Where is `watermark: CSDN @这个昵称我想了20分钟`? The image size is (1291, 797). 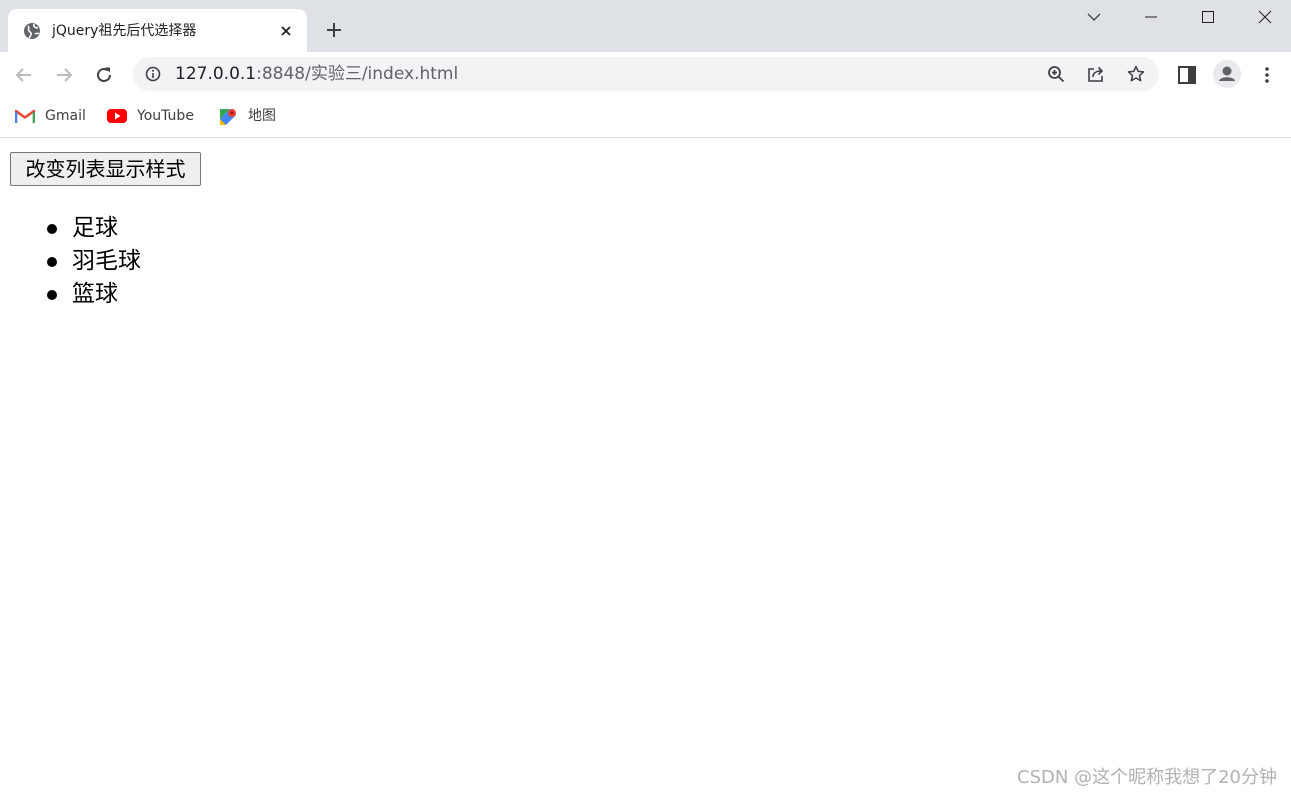 watermark: CSDN @这个昵称我想了20分钟 is located at coordinates (1147, 777).